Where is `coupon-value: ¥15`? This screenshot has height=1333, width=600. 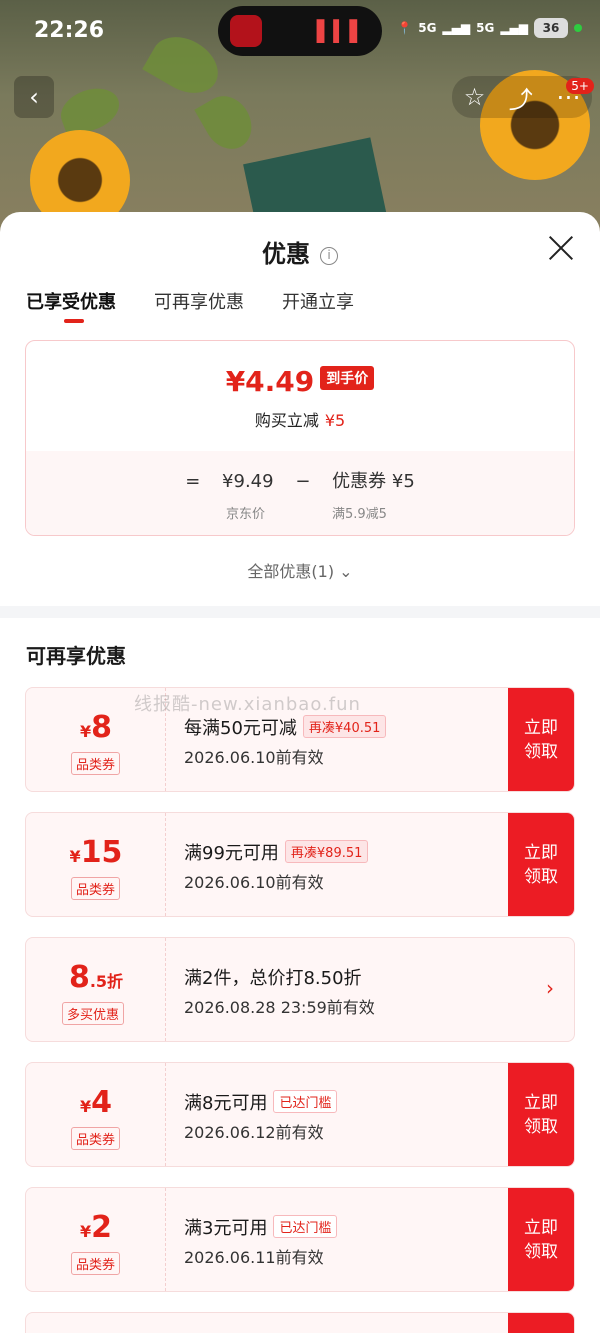 coupon-value: ¥15 is located at coordinates (96, 852).